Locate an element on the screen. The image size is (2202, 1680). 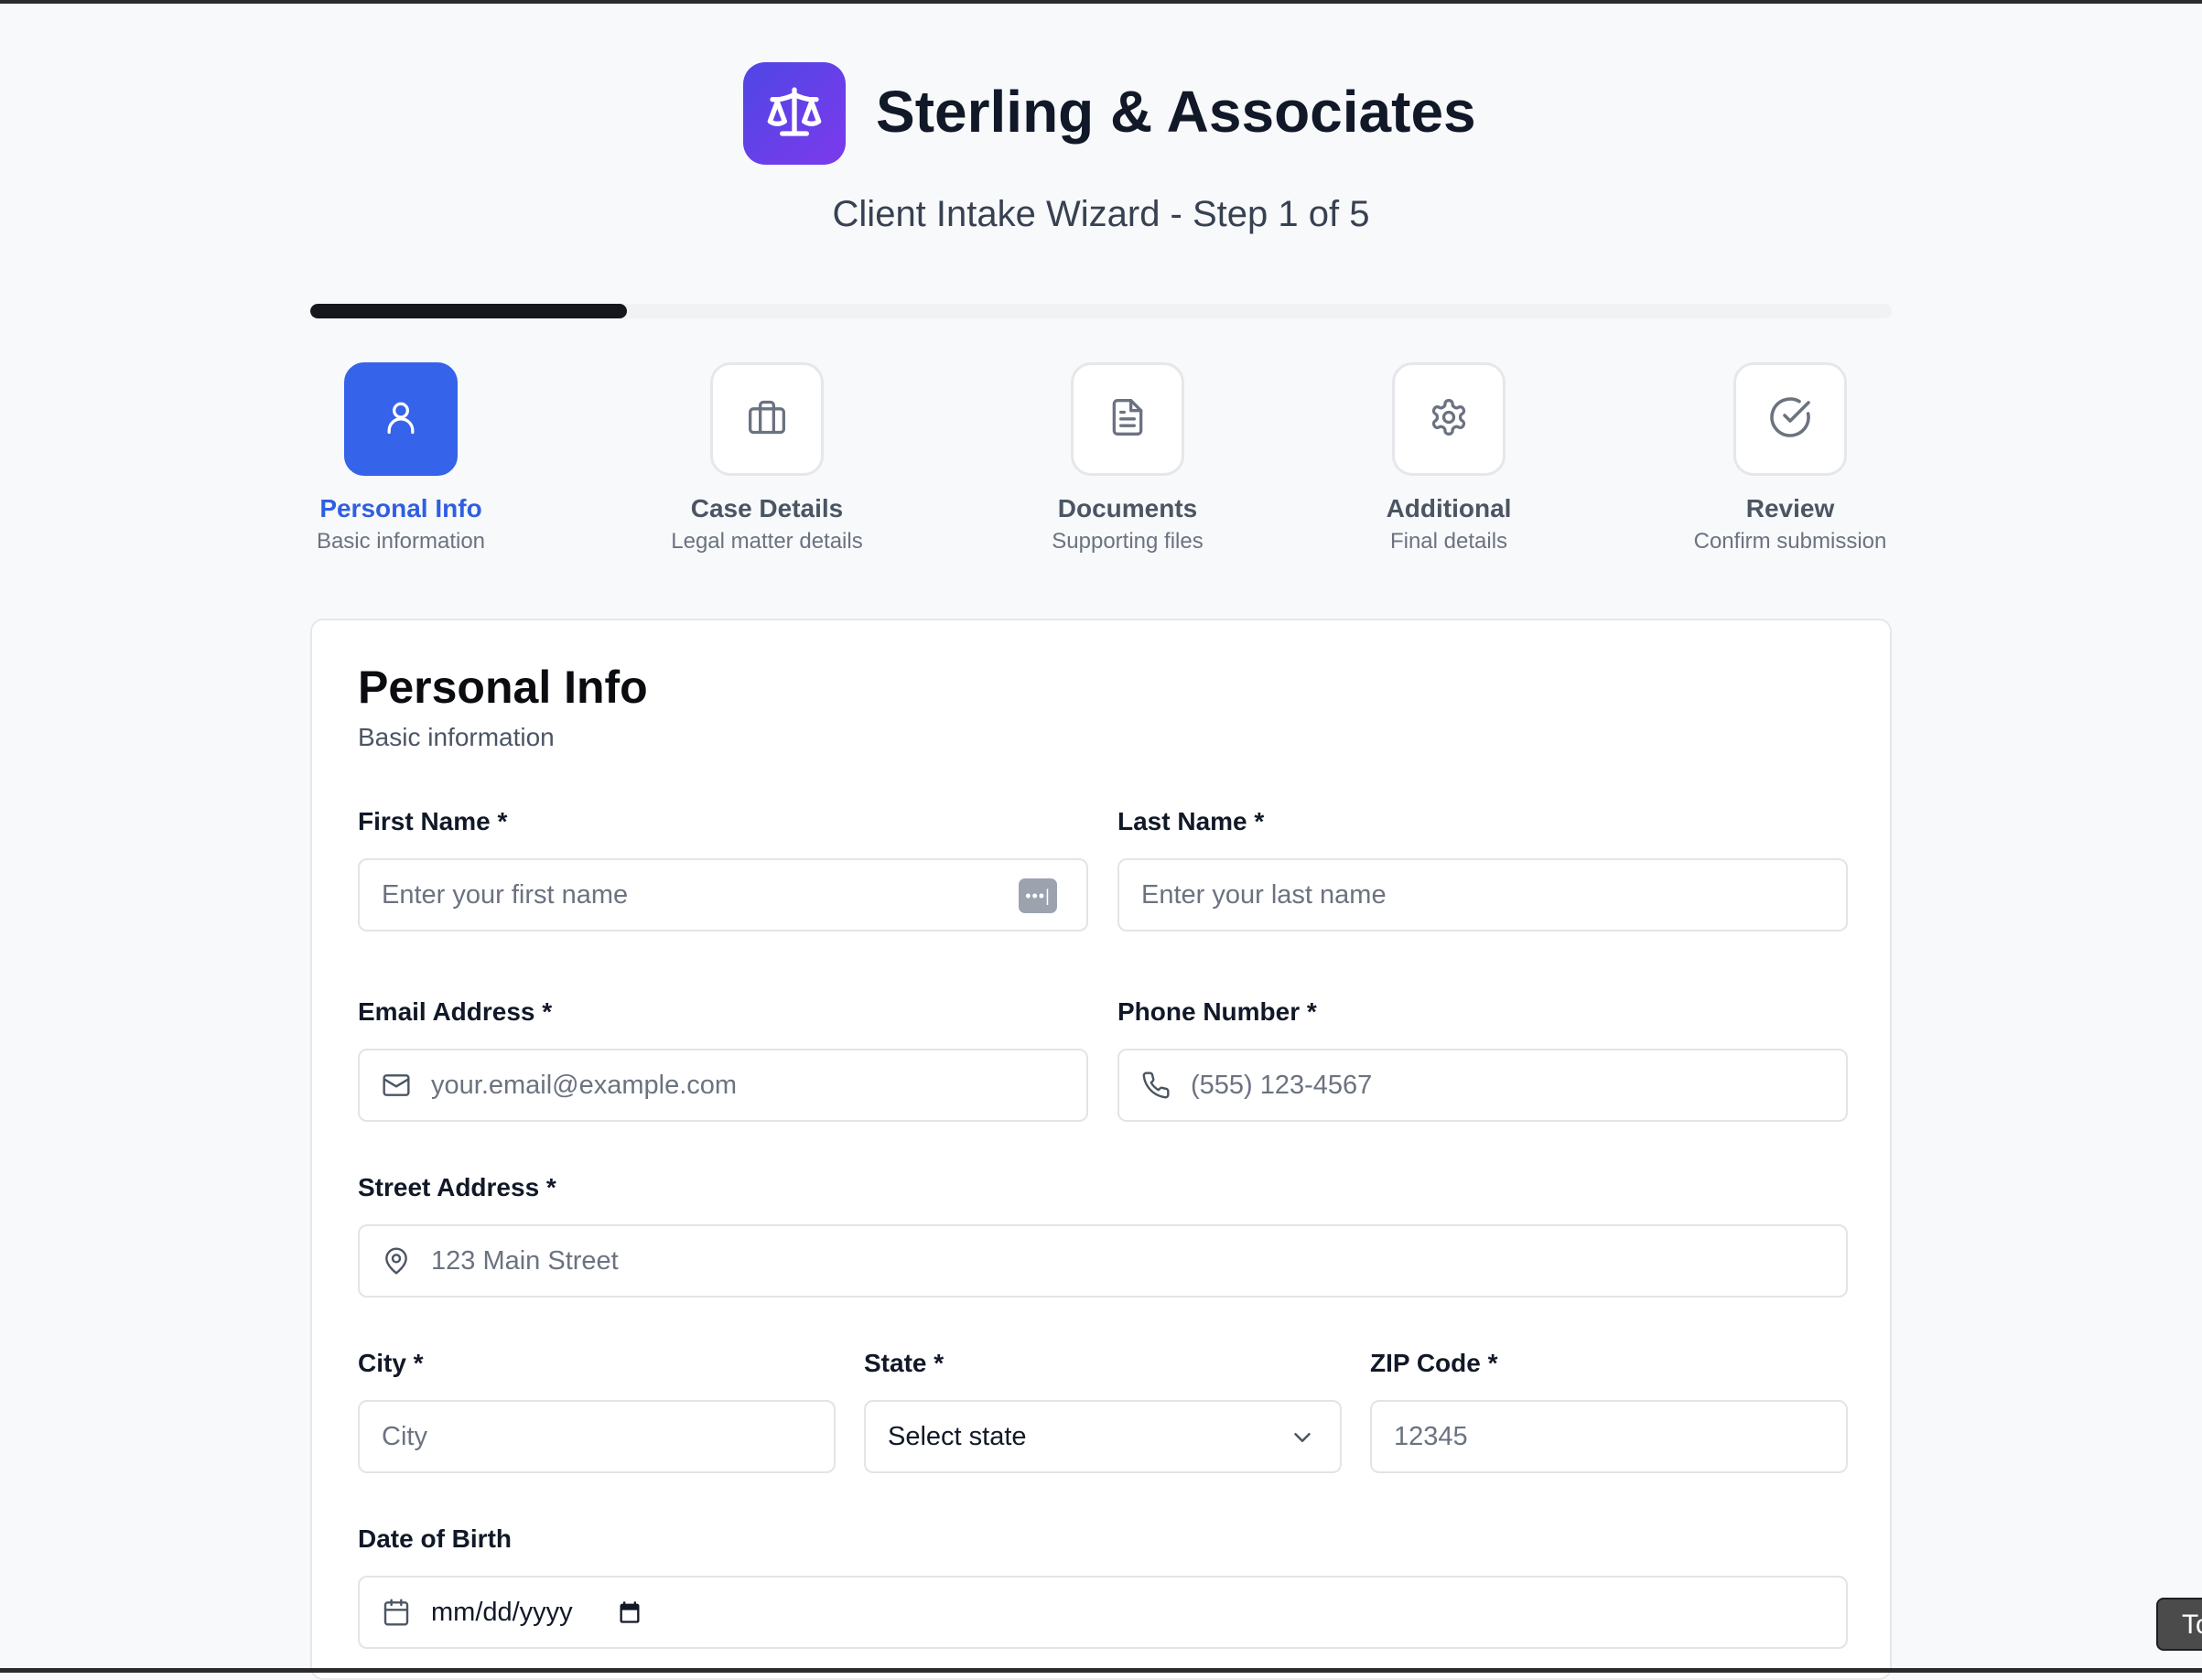
zip-label: ZIP Code * is located at coordinates (1434, 1363).